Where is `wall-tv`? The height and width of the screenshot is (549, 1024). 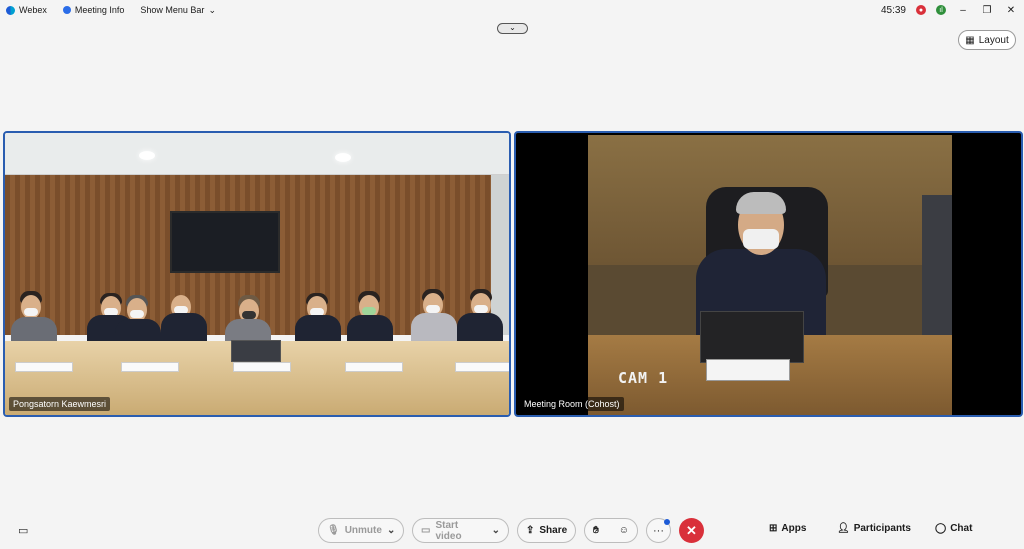 wall-tv is located at coordinates (225, 242).